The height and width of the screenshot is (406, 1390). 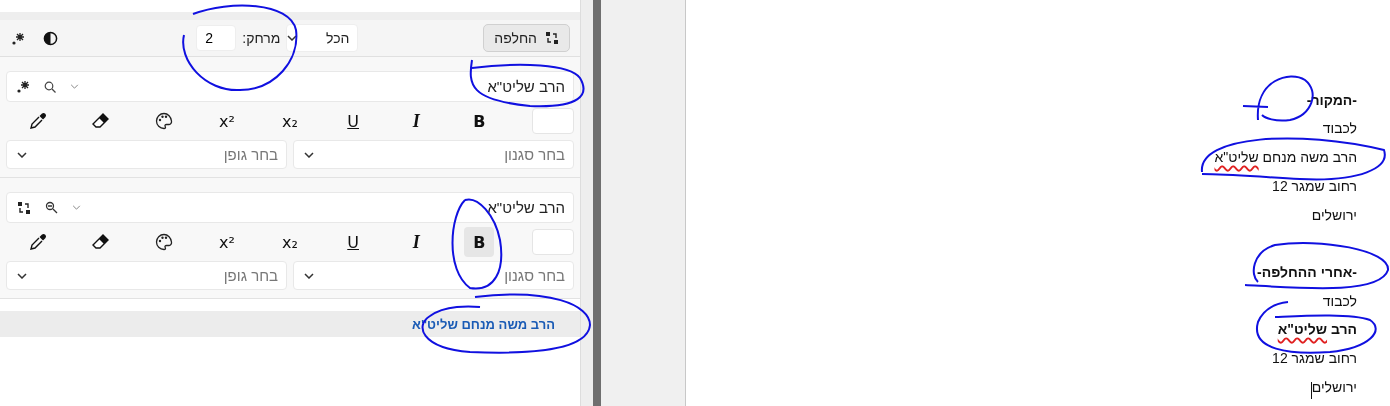 What do you see at coordinates (526, 38) in the screenshot?
I see `replace-button: החלפה` at bounding box center [526, 38].